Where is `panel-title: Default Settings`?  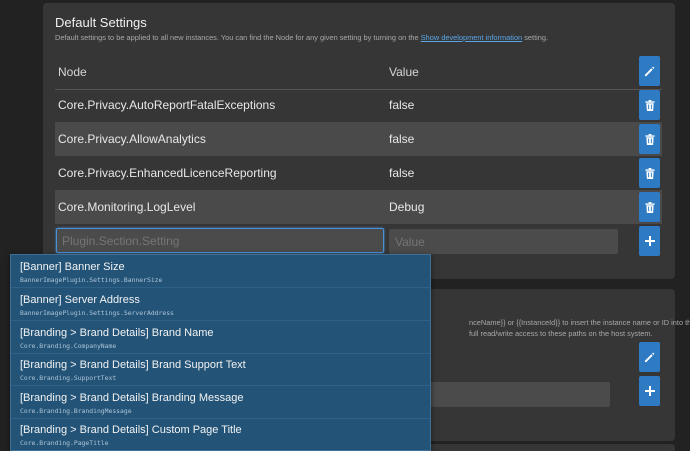
panel-title: Default Settings is located at coordinates (101, 22).